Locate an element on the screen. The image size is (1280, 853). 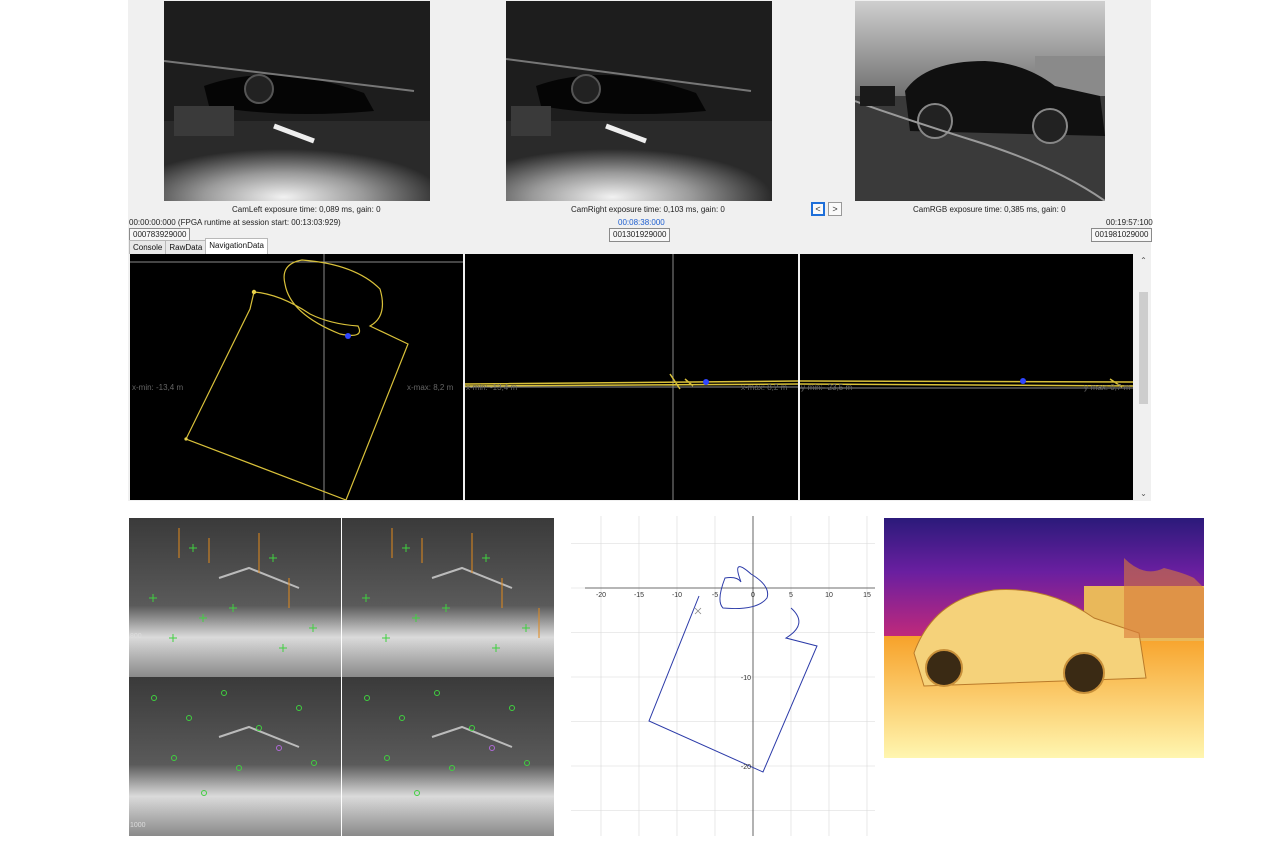
nav-plot-side-view: x-min: -13,4 m x-max: 8,2 m is located at coordinates (631, 377).